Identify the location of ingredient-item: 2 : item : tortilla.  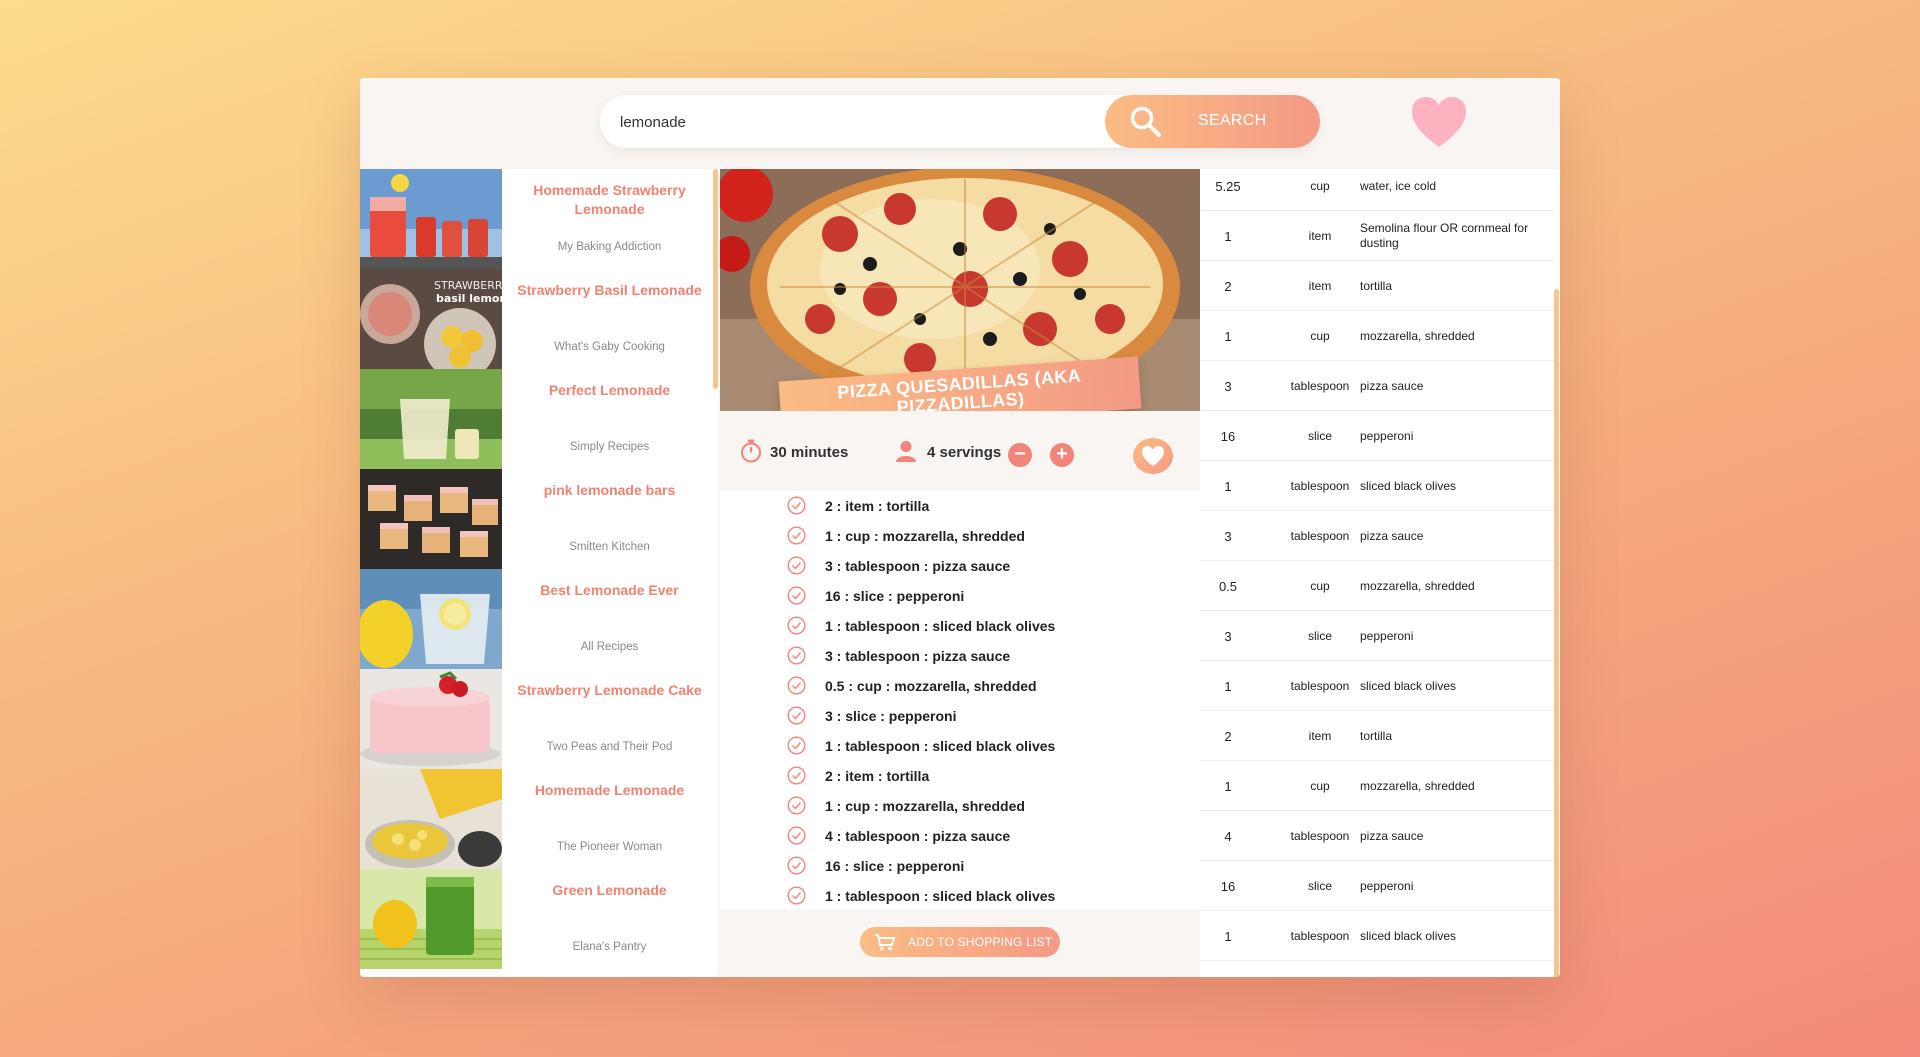
(960, 776).